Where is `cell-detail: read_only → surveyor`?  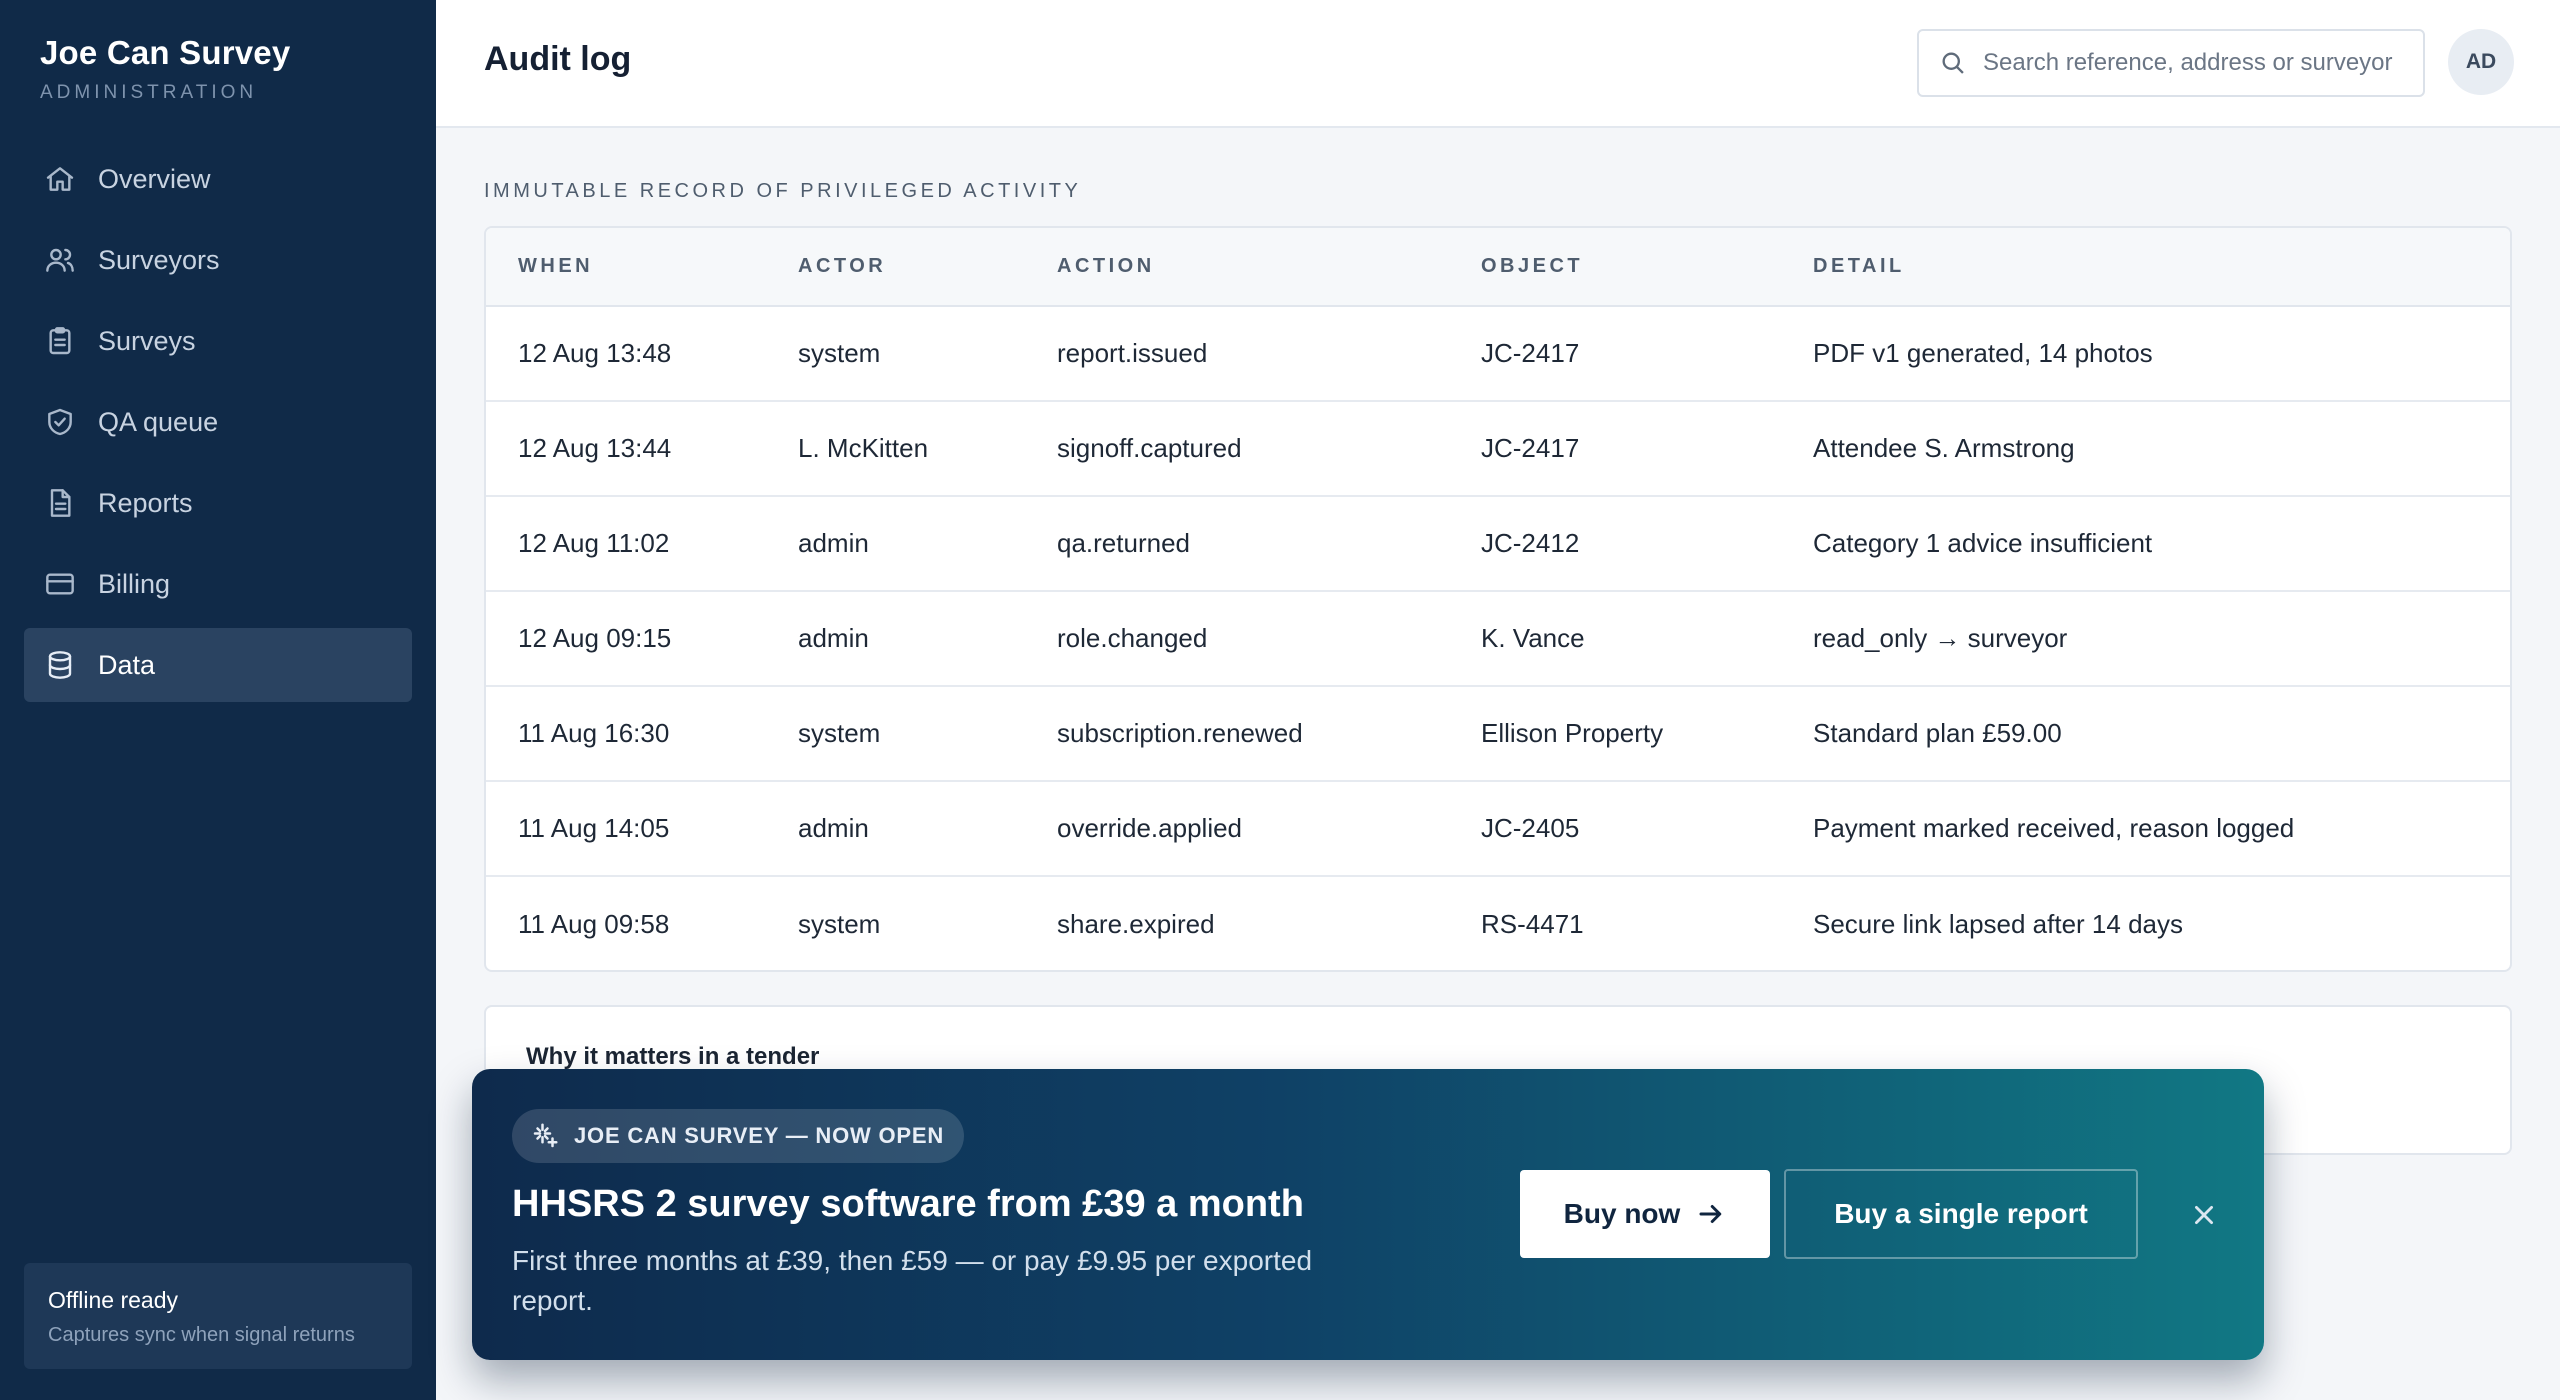 cell-detail: read_only → surveyor is located at coordinates (2145, 639).